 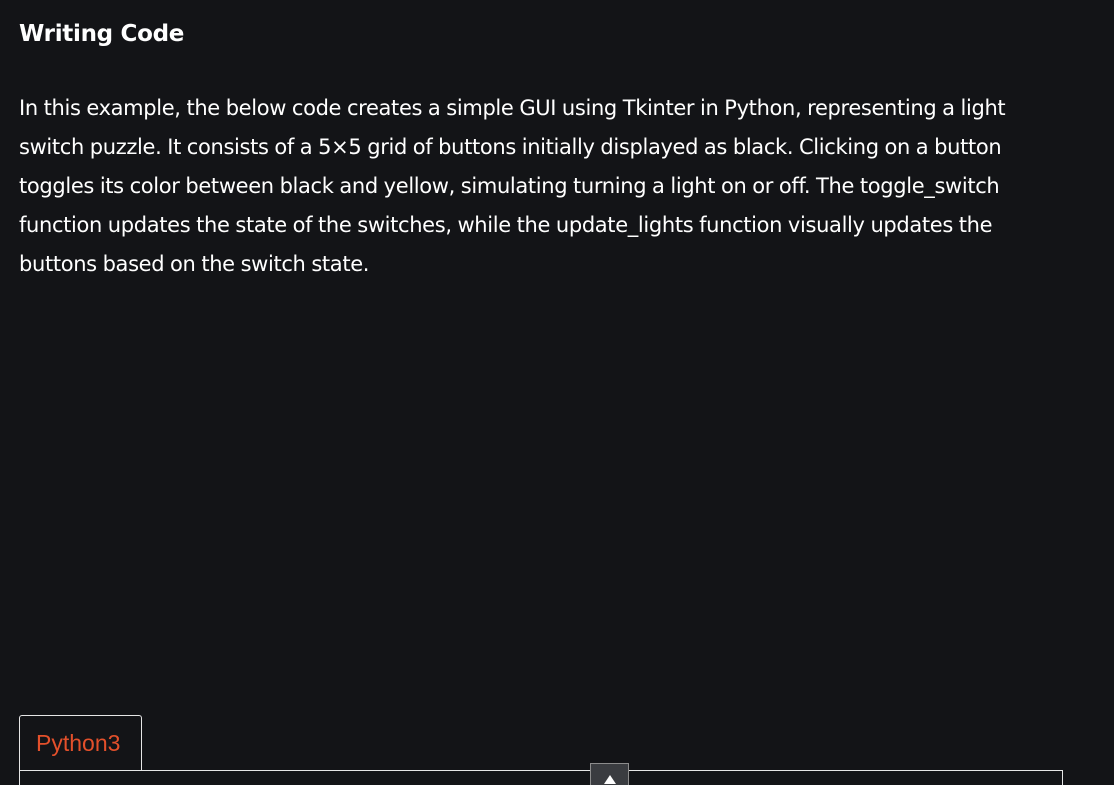 I want to click on code-panel, so click(x=541, y=777).